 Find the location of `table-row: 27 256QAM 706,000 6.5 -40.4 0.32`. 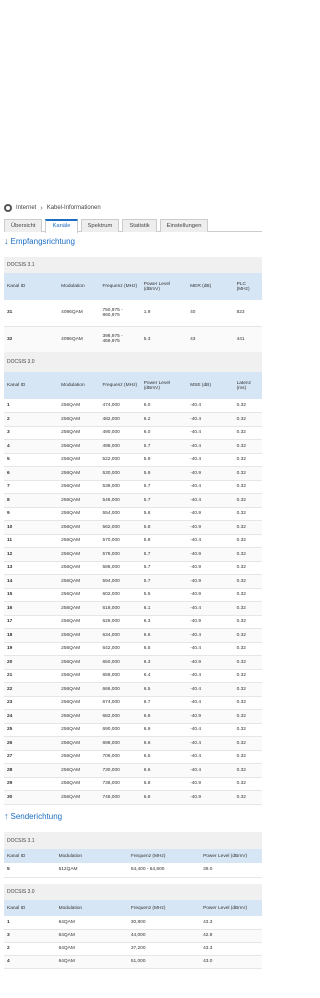

table-row: 27 256QAM 706,000 6.5 -40.4 0.32 is located at coordinates (133, 757).